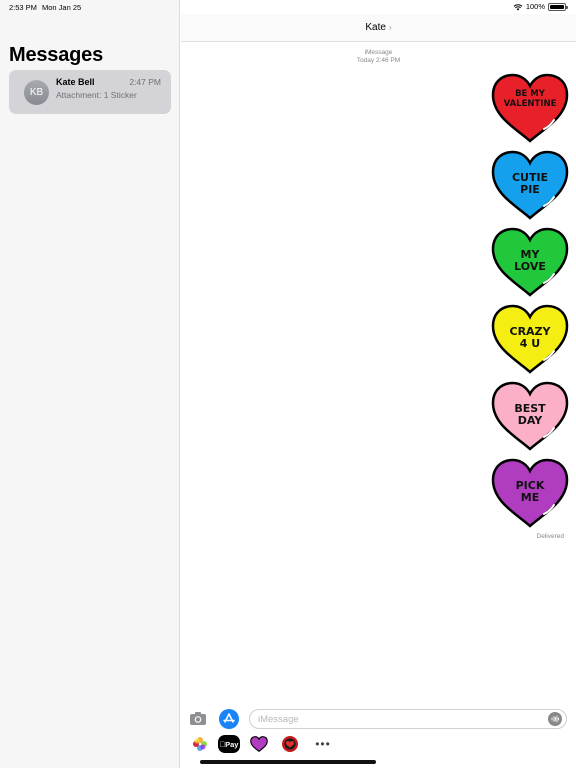  I want to click on sidebar-title: Messages, so click(56, 55).